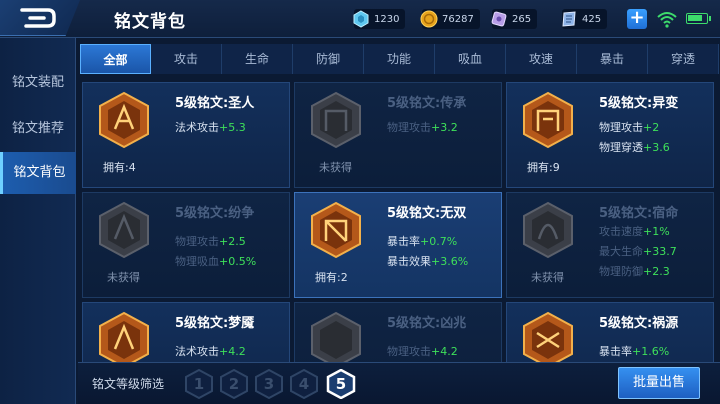 Image resolution: width=720 pixels, height=404 pixels. I want to click on rune-stat: 物理攻击+4.2, so click(422, 351).